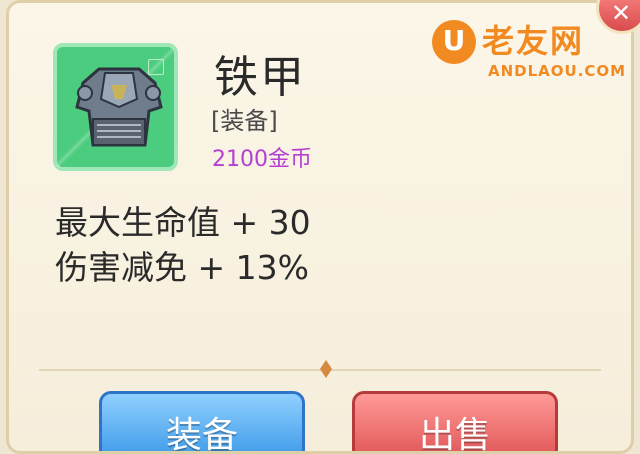 The width and height of the screenshot is (640, 454). Describe the element at coordinates (202, 421) in the screenshot. I see `equip-button: 装备` at that location.